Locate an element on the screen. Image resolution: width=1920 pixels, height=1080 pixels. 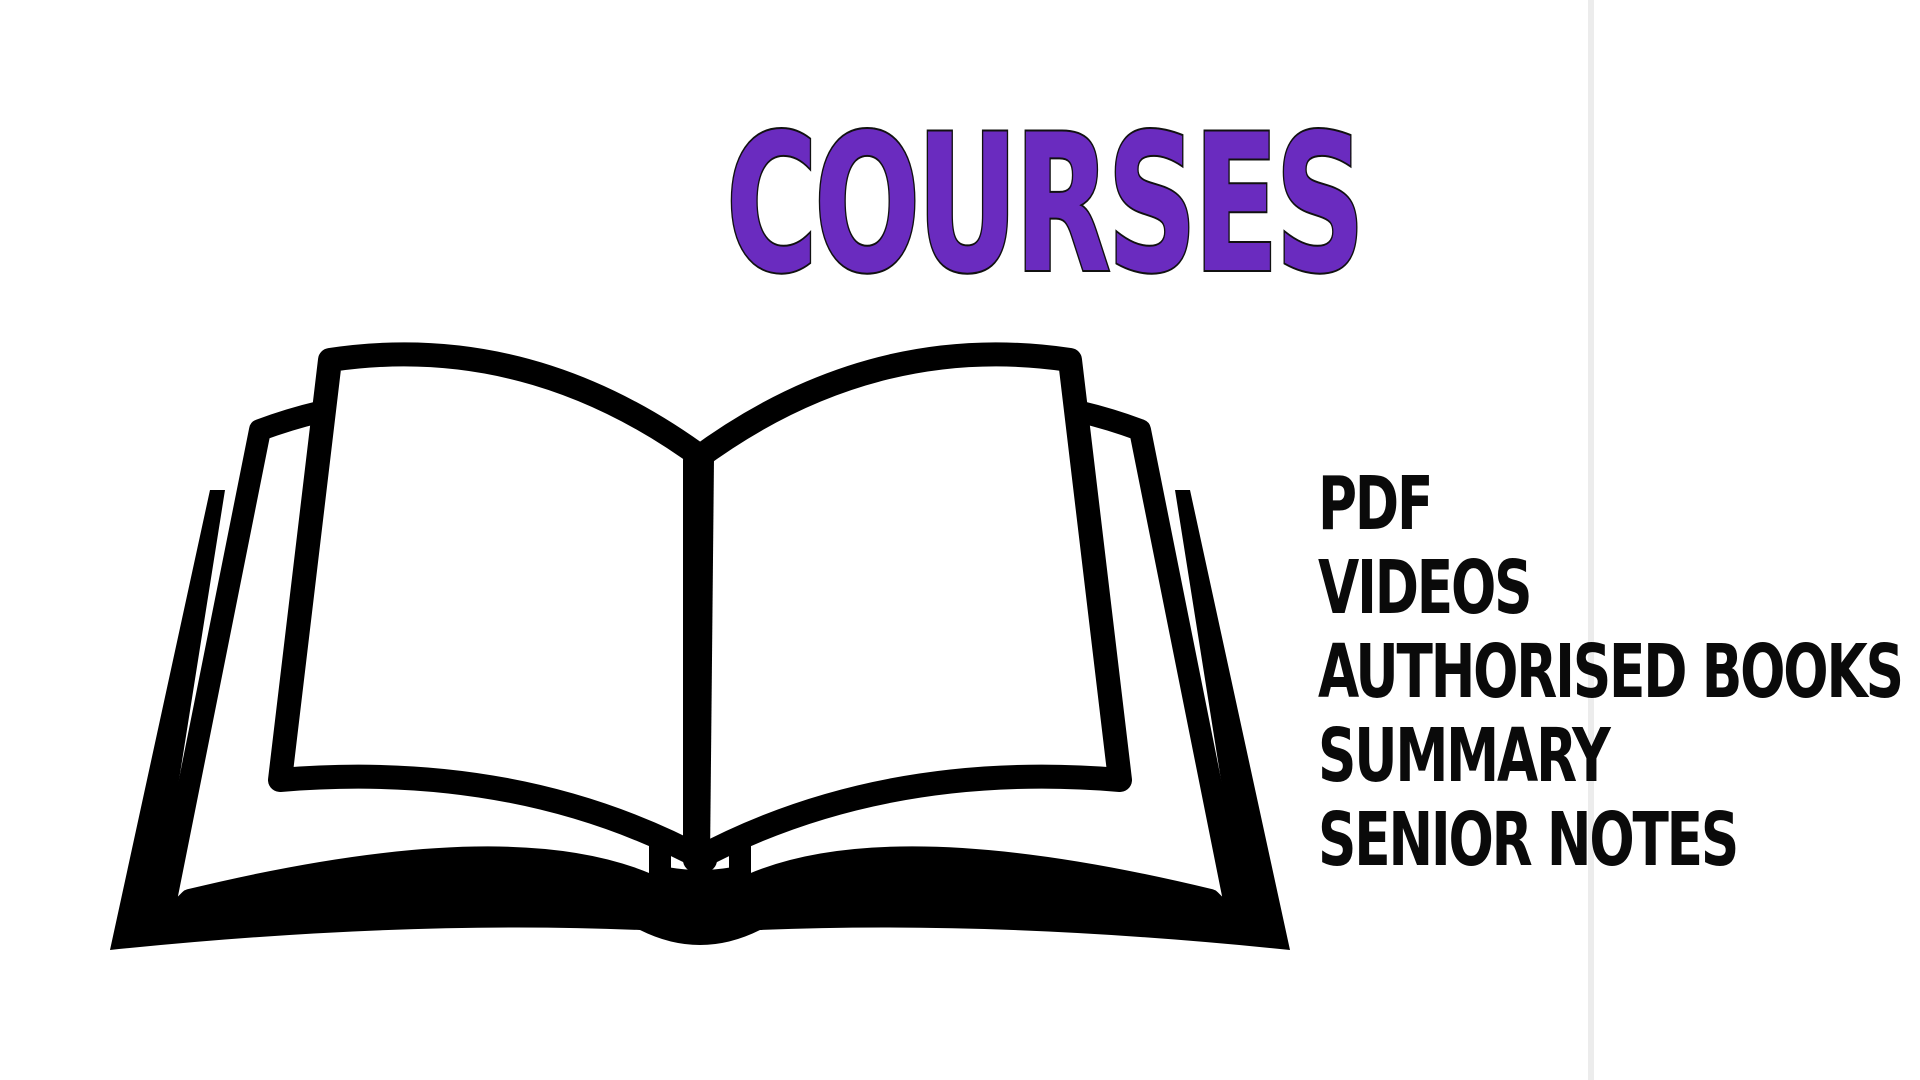
book-right-page is located at coordinates (907, 607).